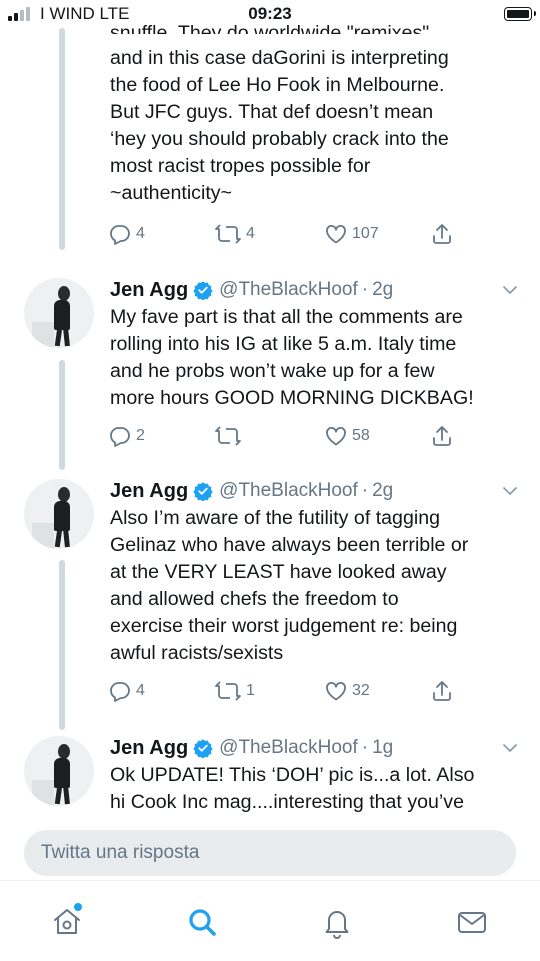  I want to click on like-count: 58, so click(361, 435).